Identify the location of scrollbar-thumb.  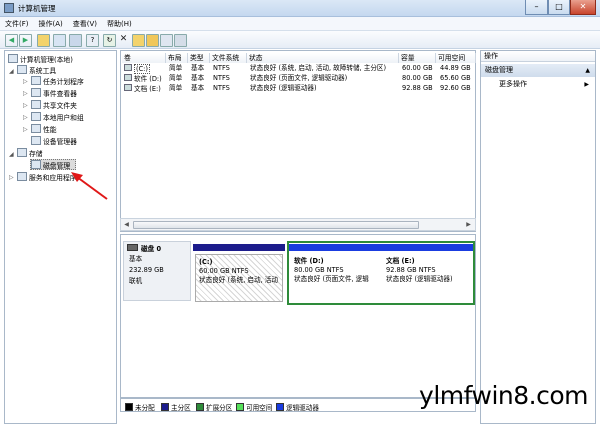
(276, 225).